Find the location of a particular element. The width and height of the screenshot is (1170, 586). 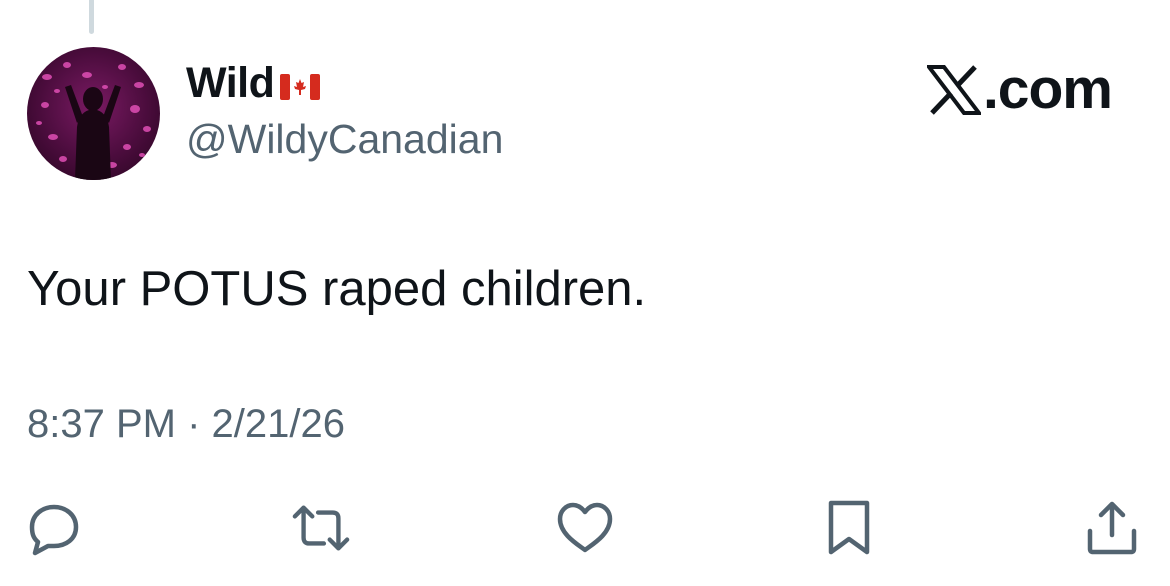

share-icon is located at coordinates (1112, 528).